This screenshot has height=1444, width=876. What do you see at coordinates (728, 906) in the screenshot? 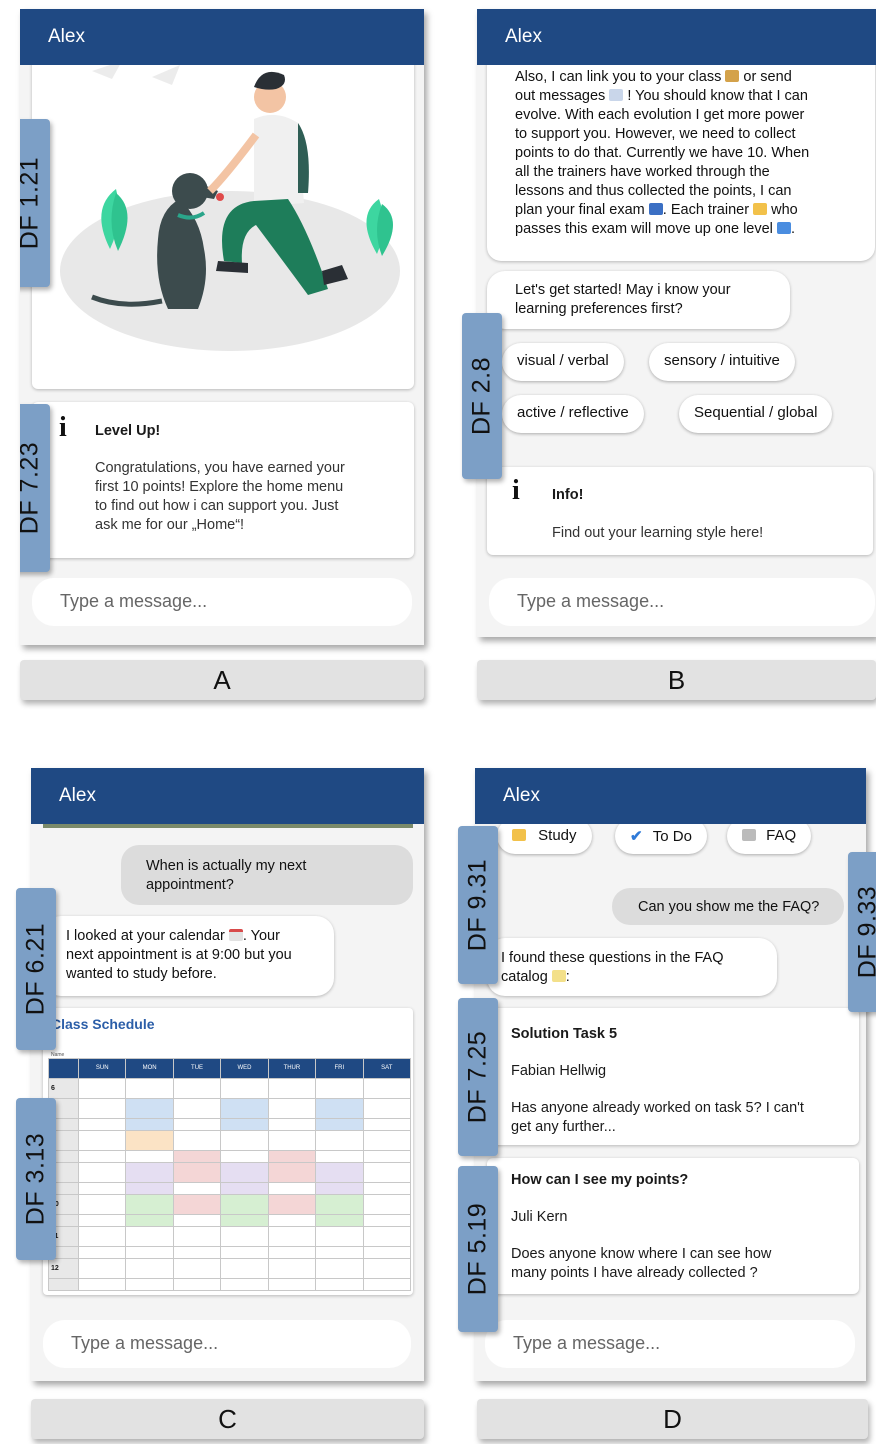
I see `user-message: Can you show me the FAQ?` at bounding box center [728, 906].